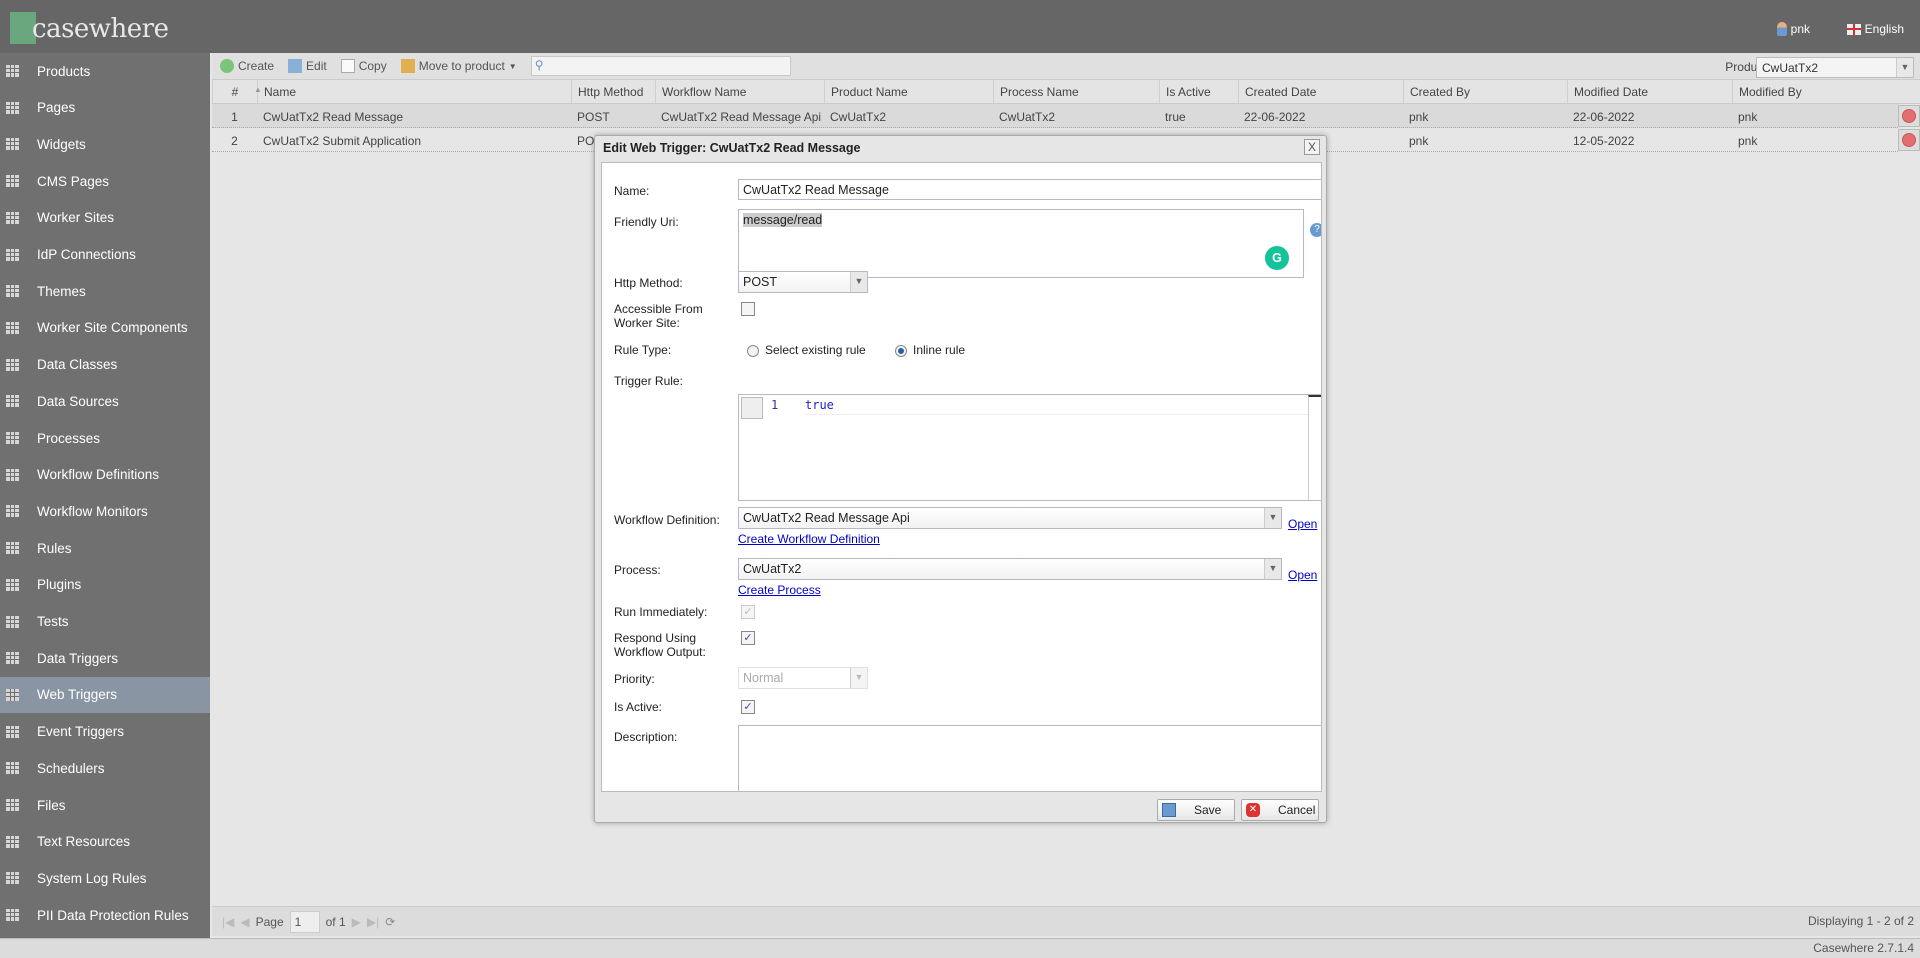 The image size is (1920, 958). I want to click on open-workflow-link: Open, so click(1302, 524).